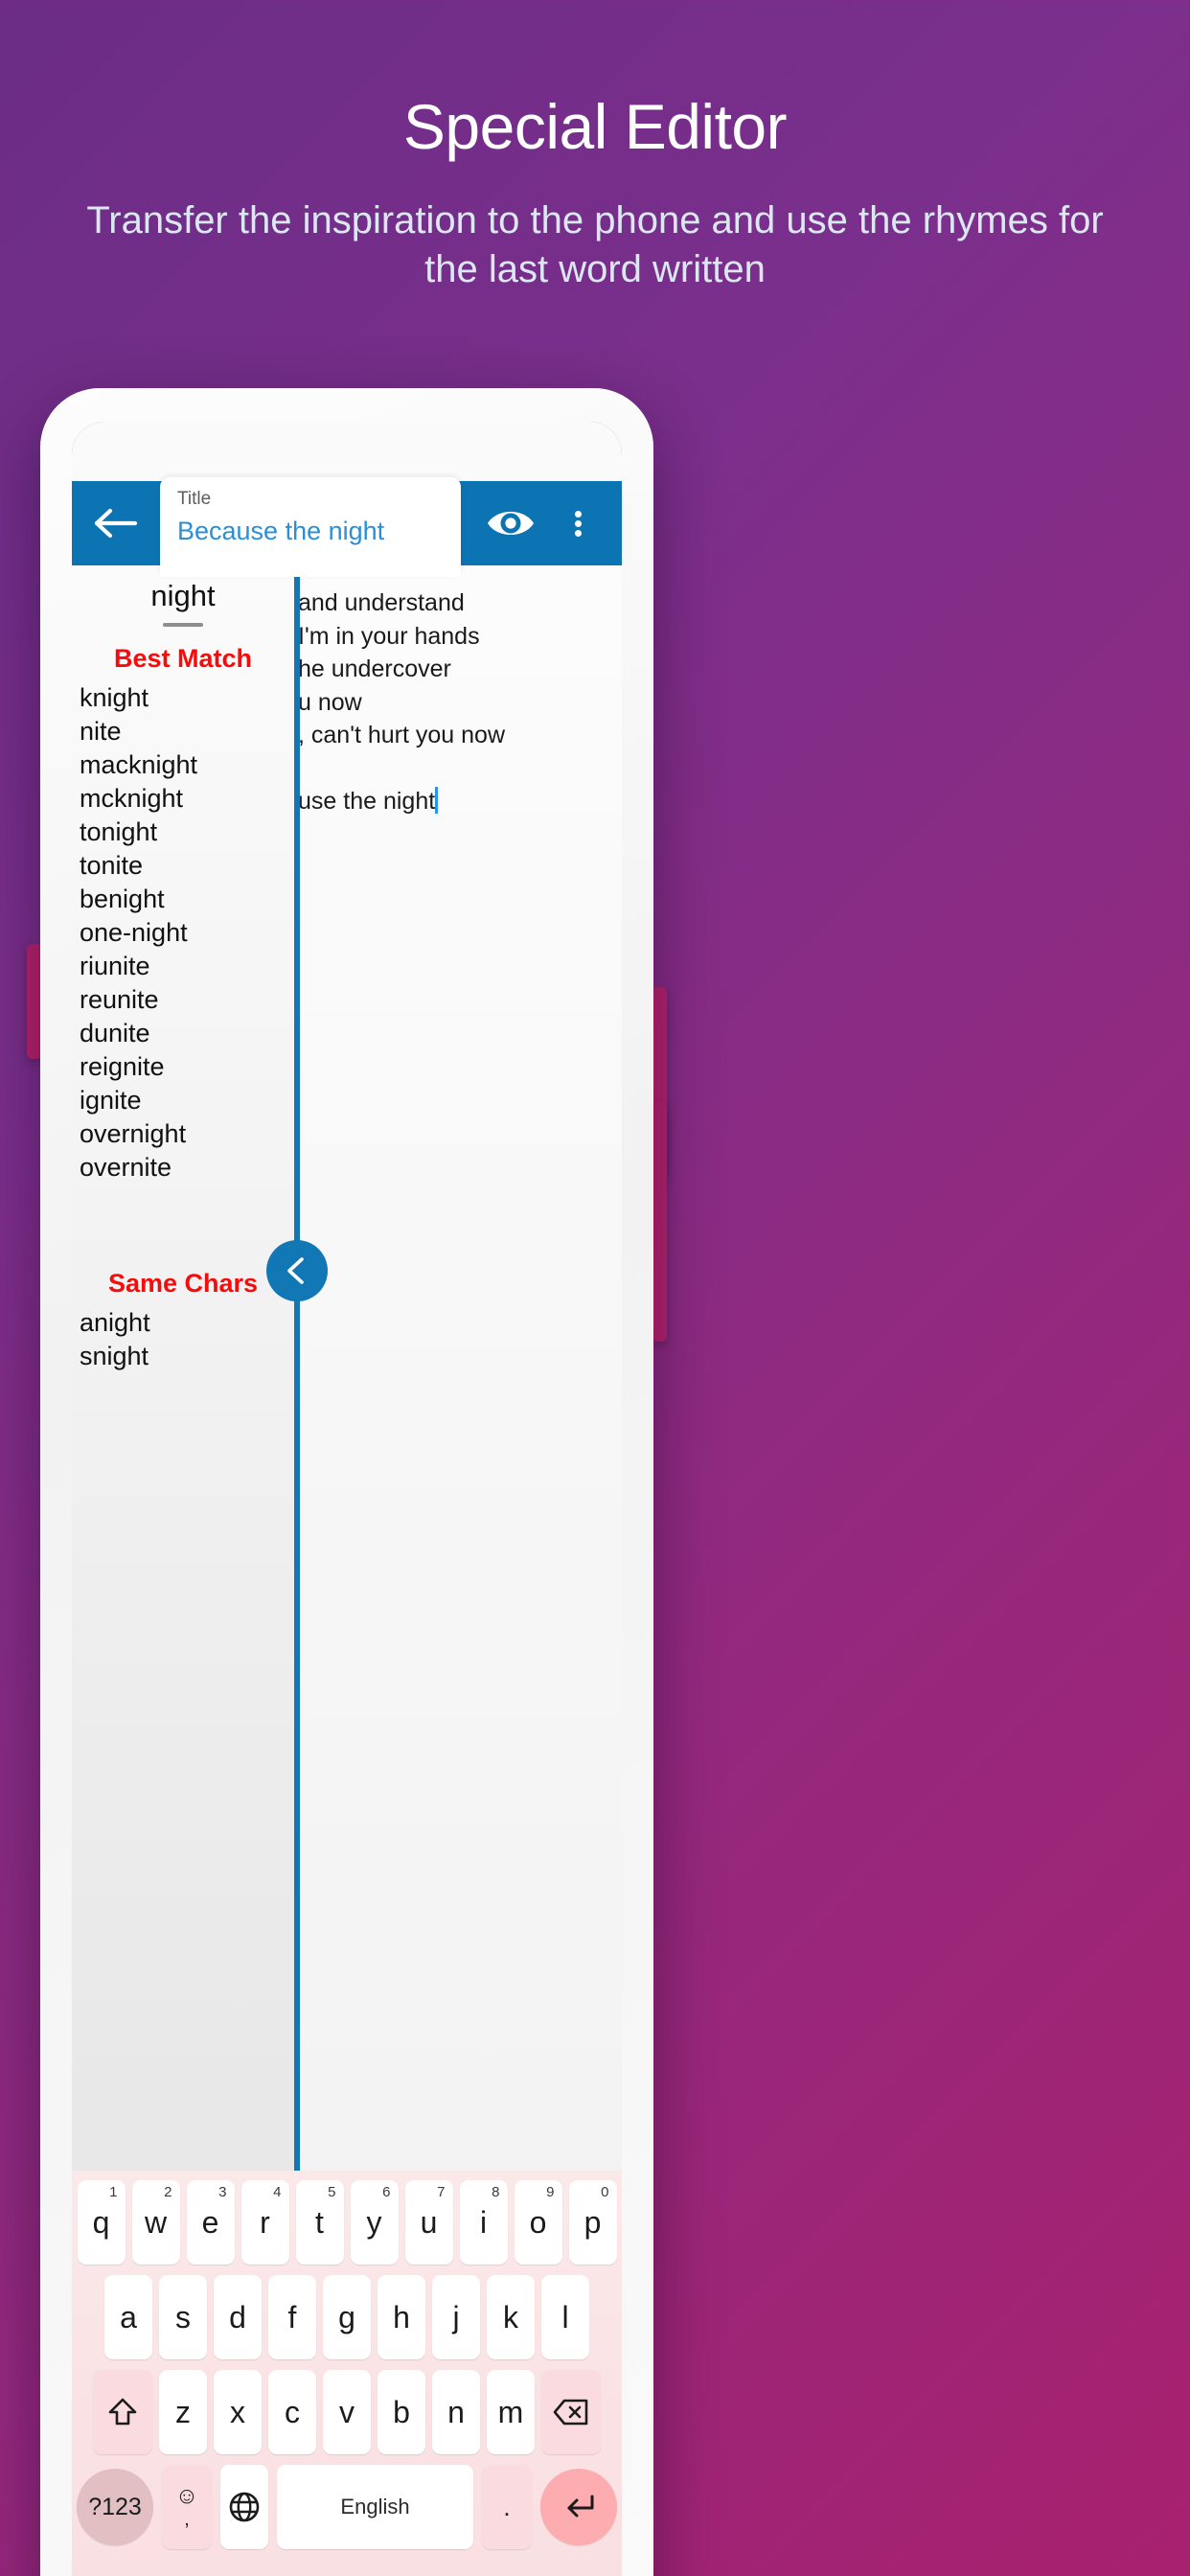  I want to click on key-label: r, so click(265, 2222).